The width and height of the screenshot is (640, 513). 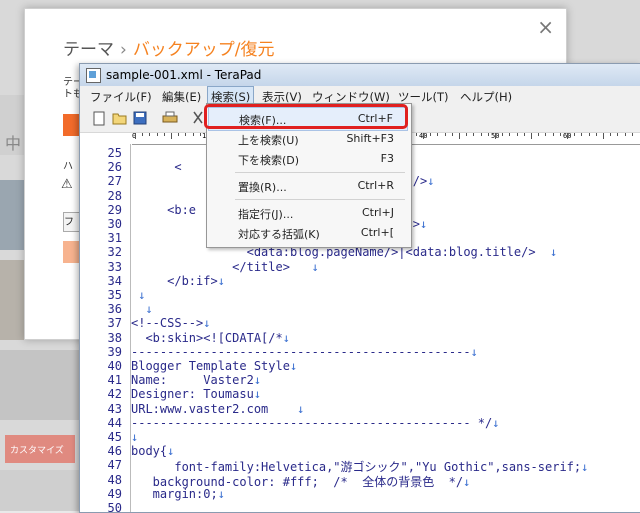 What do you see at coordinates (114, 309) in the screenshot?
I see `line-number: 36` at bounding box center [114, 309].